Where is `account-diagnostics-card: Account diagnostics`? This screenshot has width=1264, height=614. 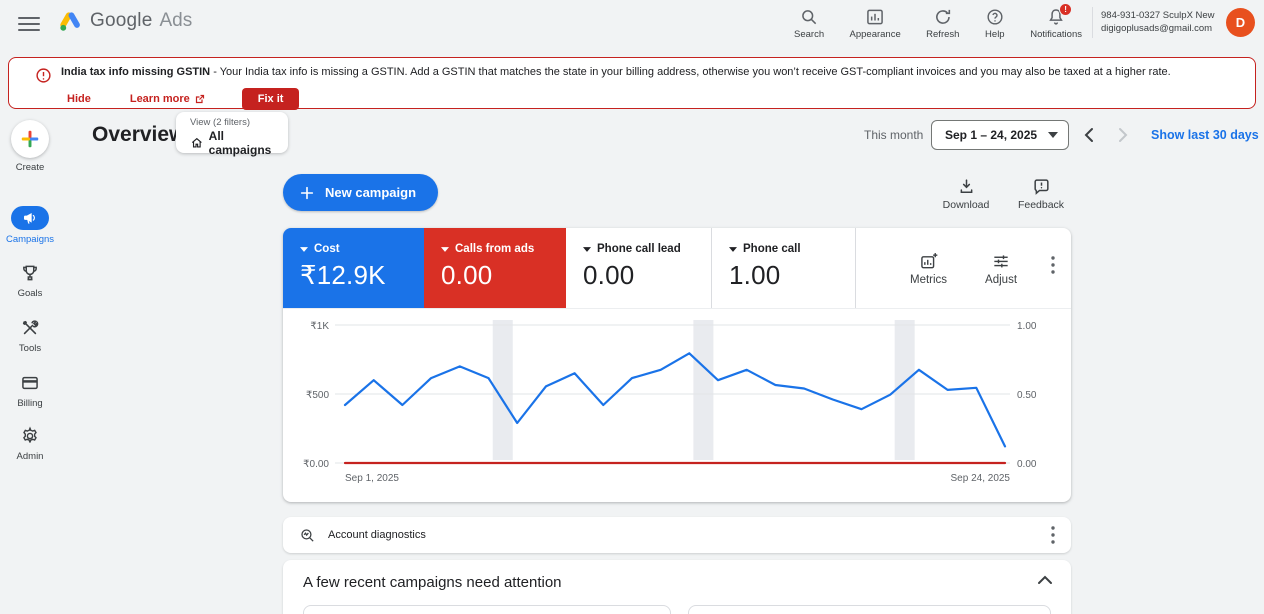 account-diagnostics-card: Account diagnostics is located at coordinates (677, 535).